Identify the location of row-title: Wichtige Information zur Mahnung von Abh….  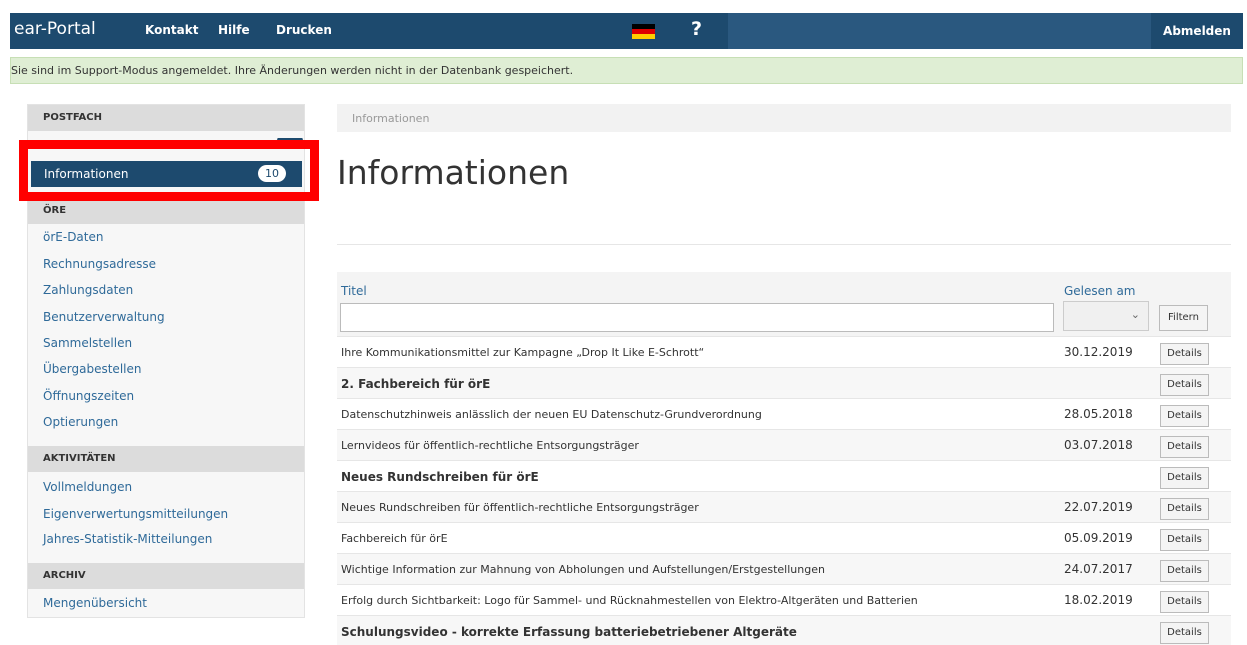
(583, 569).